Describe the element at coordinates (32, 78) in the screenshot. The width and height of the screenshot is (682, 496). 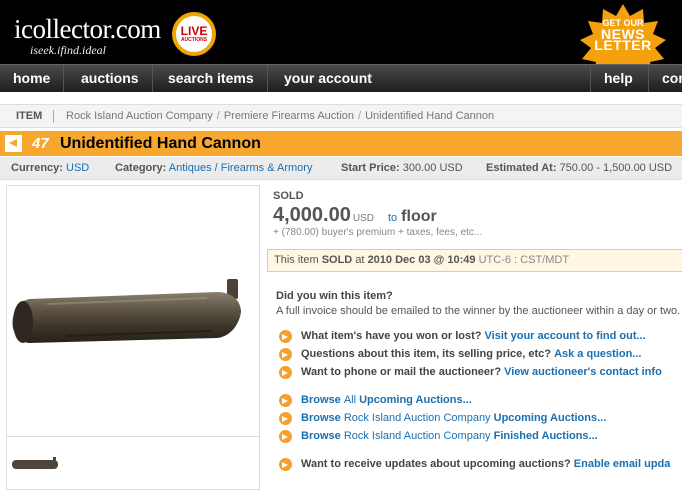
I see `nav-home: home` at that location.